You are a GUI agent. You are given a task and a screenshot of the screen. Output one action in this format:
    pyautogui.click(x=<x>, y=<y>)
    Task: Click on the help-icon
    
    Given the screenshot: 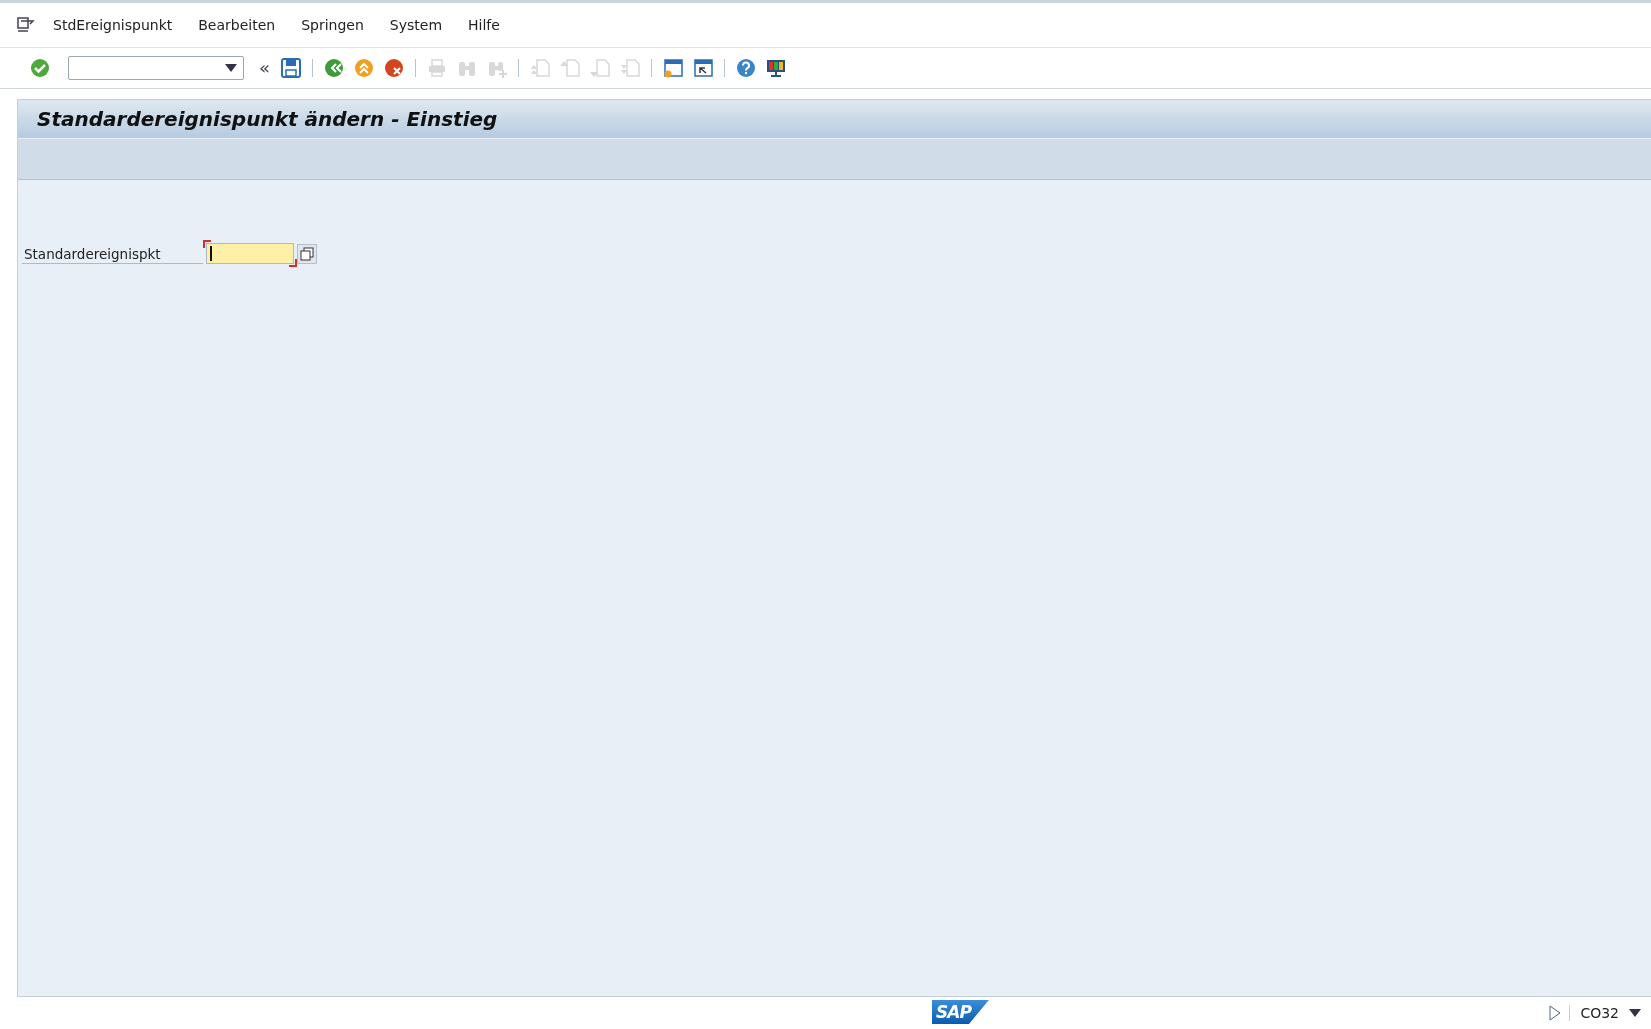 What is the action you would take?
    pyautogui.click(x=746, y=68)
    